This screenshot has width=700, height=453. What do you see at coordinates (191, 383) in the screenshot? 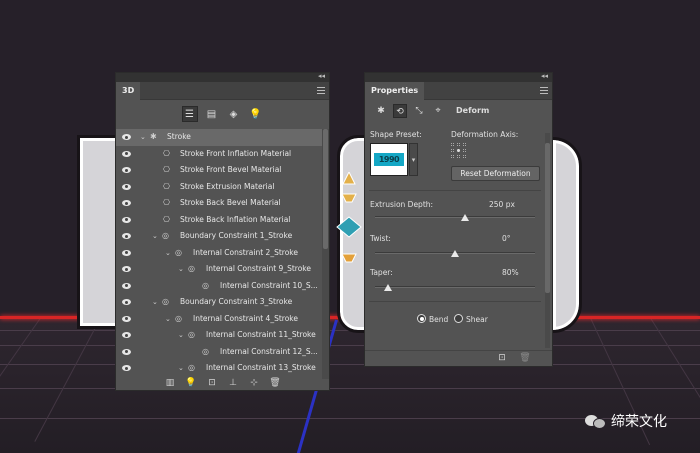
I see `add-light-icon: 💡` at bounding box center [191, 383].